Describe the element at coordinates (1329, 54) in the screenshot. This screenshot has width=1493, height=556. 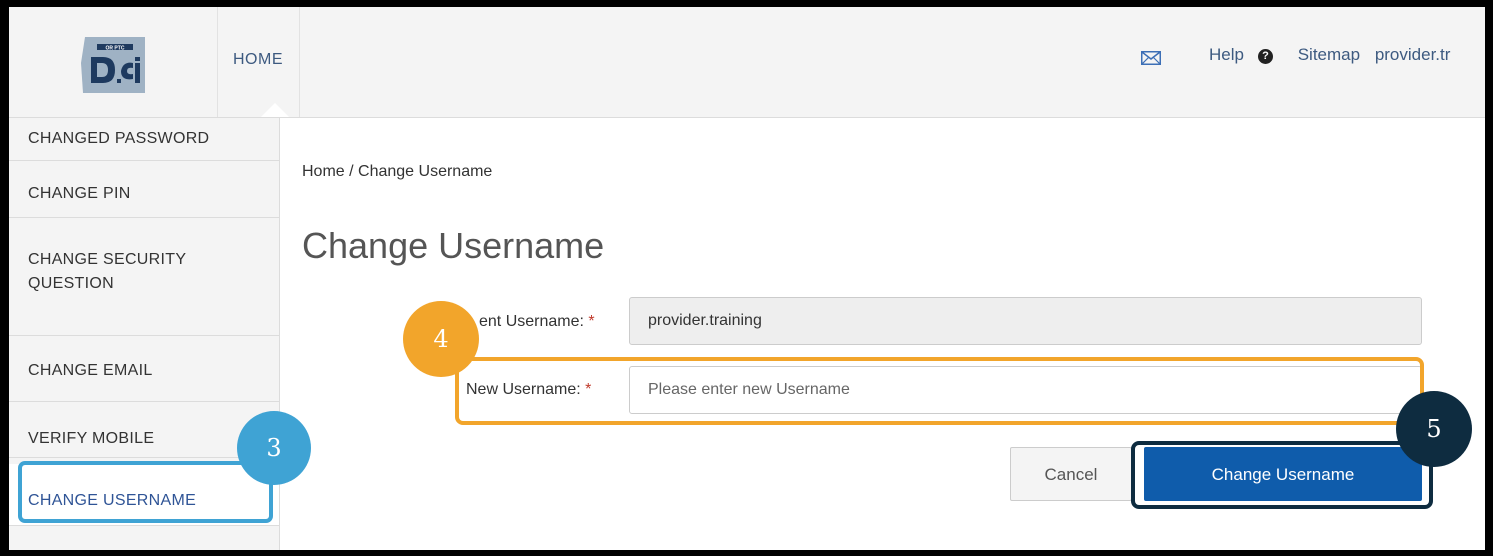
I see `sitemap-link: Sitemap` at that location.